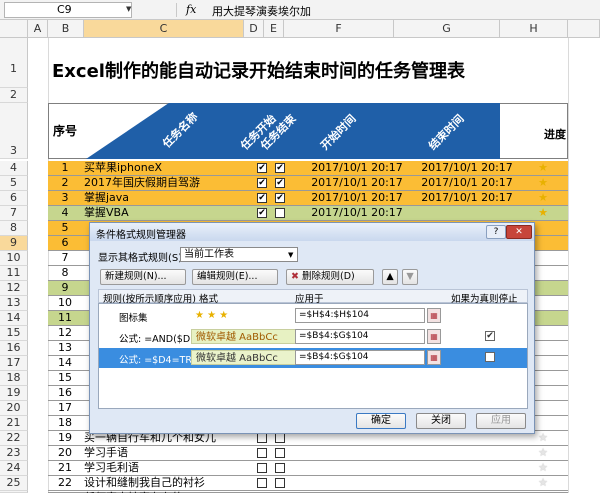 The image size is (600, 493). What do you see at coordinates (65, 393) in the screenshot?
I see `cell-seq: 16` at bounding box center [65, 393].